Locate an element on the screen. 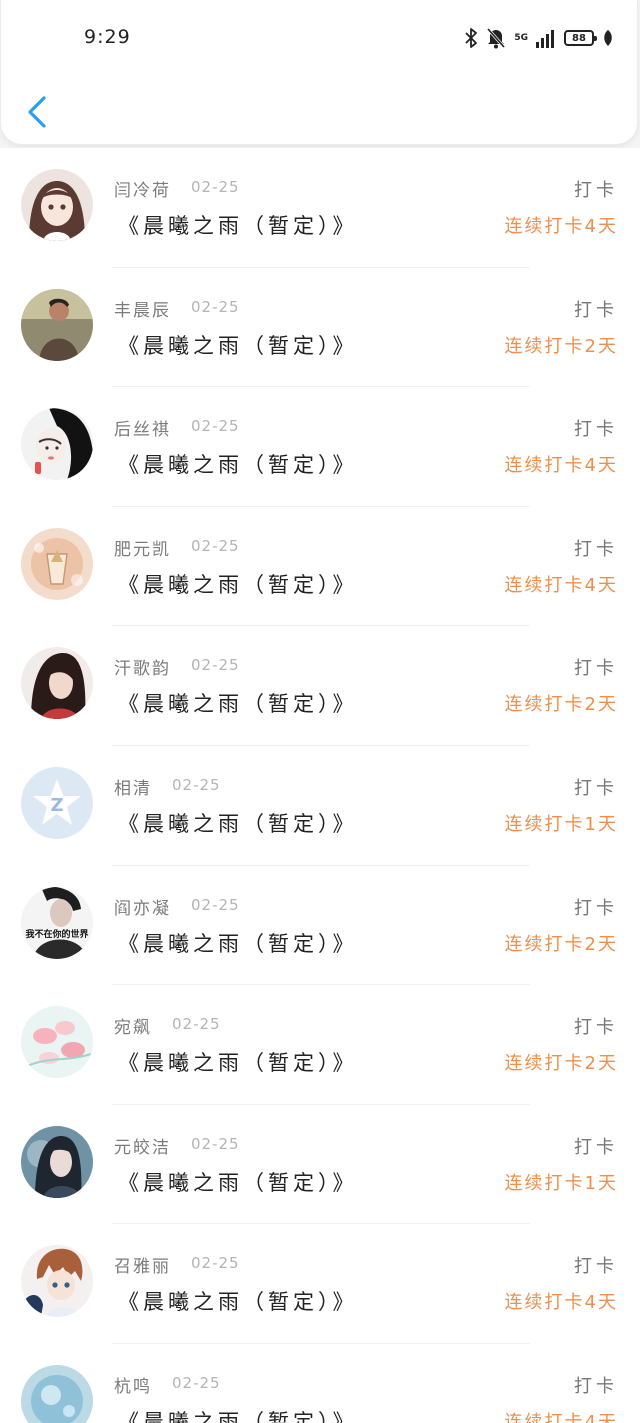 This screenshot has height=1423, width=640. user-name: 阎亦凝 is located at coordinates (142, 906).